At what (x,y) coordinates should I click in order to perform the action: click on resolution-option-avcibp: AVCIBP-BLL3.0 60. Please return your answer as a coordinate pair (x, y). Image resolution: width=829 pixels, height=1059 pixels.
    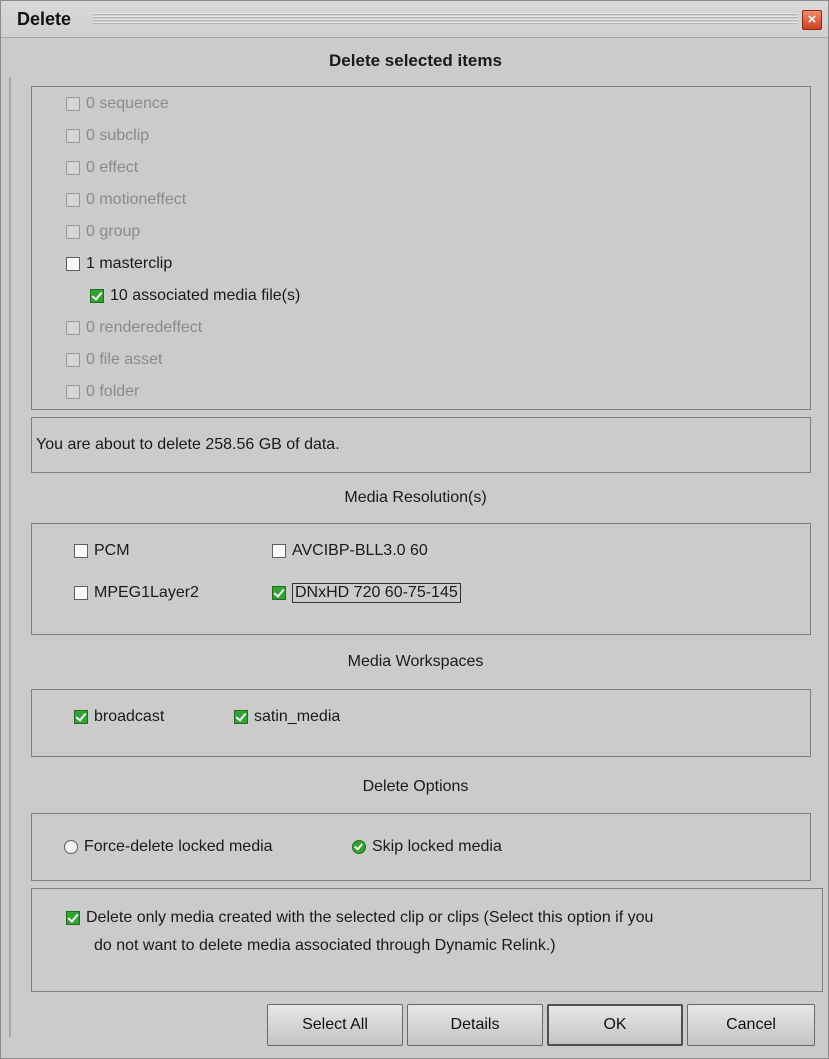
    Looking at the image, I should click on (350, 551).